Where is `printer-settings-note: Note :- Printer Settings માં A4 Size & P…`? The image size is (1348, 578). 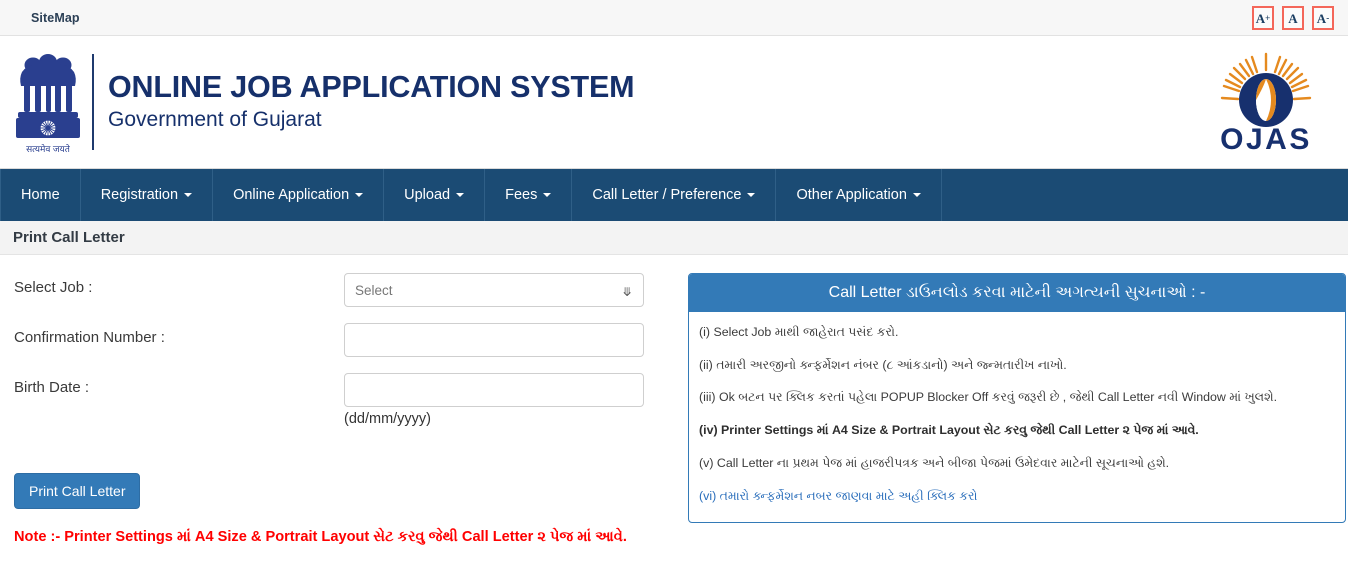 printer-settings-note: Note :- Printer Settings માં A4 Size & P… is located at coordinates (320, 537).